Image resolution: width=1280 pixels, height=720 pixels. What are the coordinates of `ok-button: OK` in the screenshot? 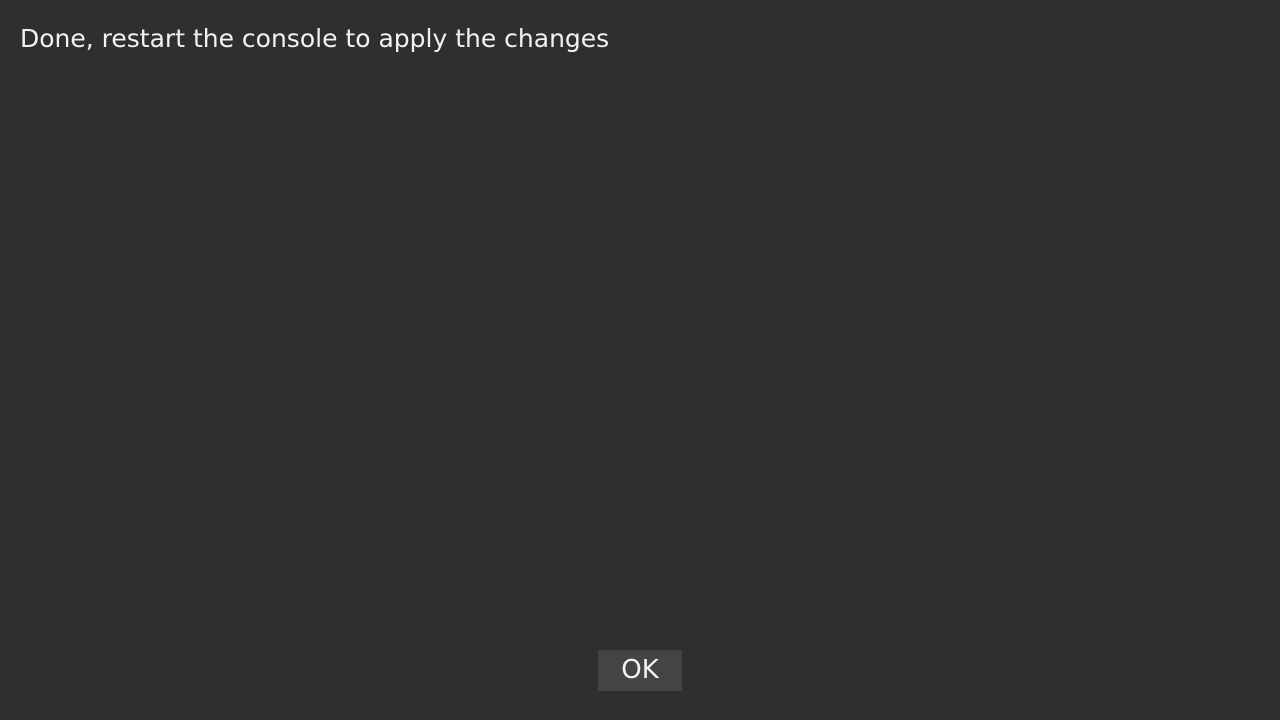 It's located at (640, 670).